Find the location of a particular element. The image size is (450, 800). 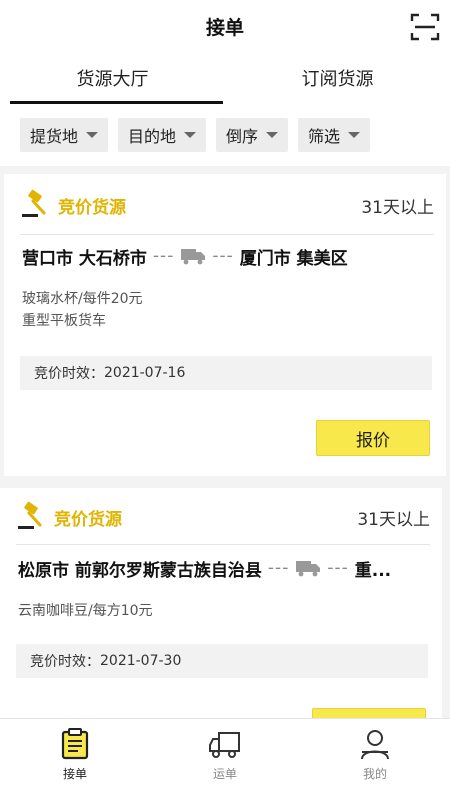

tab-label: 订阅货源 is located at coordinates (337, 79).